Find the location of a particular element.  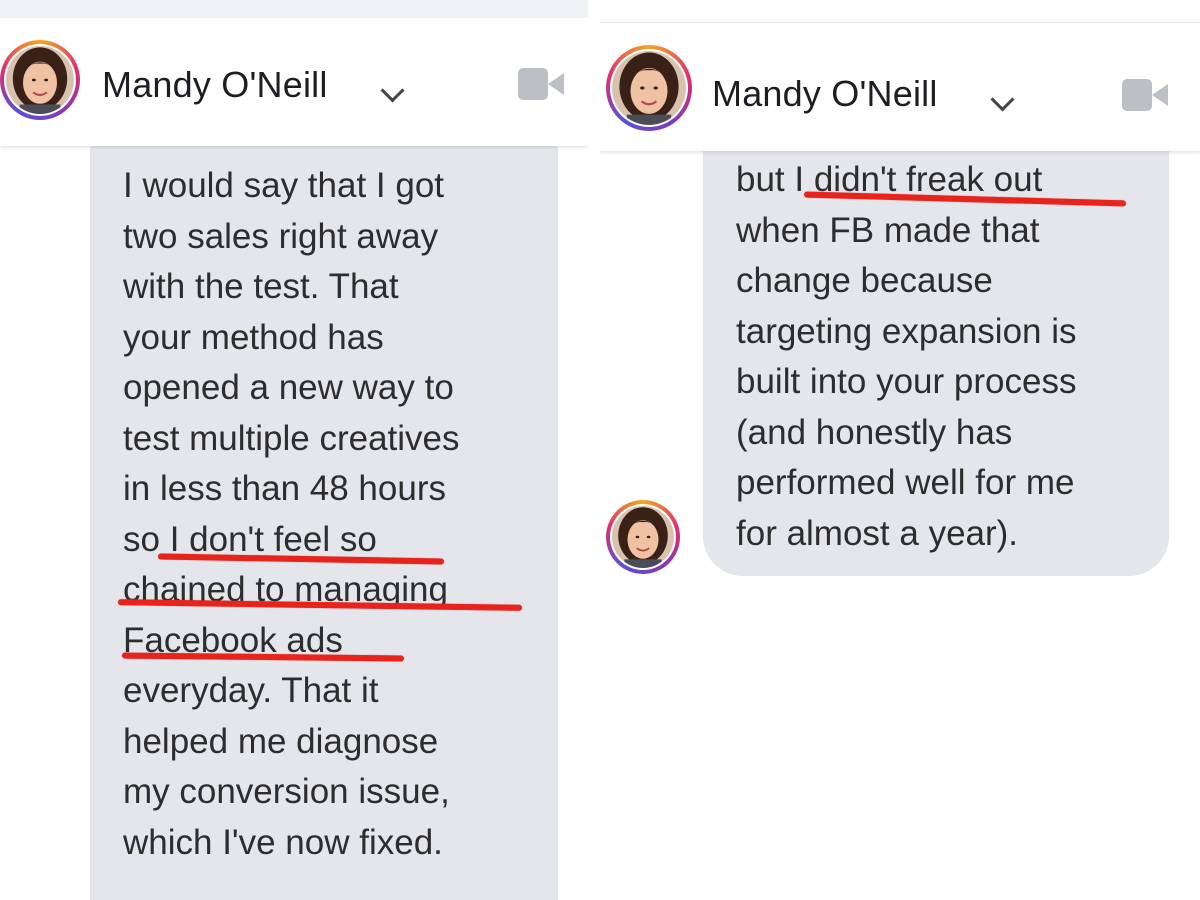

message-line: I would say that I got is located at coordinates (284, 185).